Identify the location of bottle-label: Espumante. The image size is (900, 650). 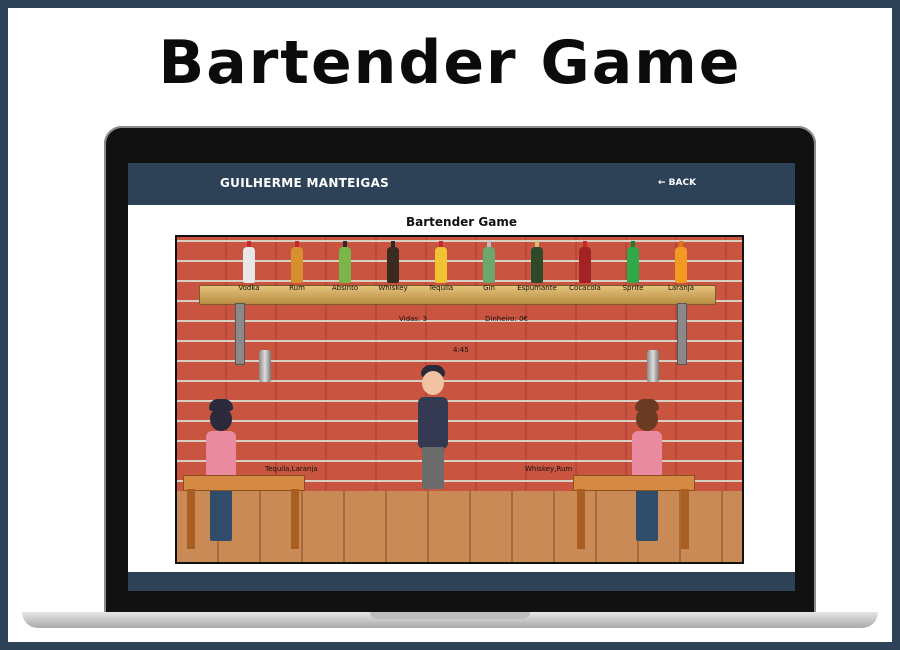
(537, 288).